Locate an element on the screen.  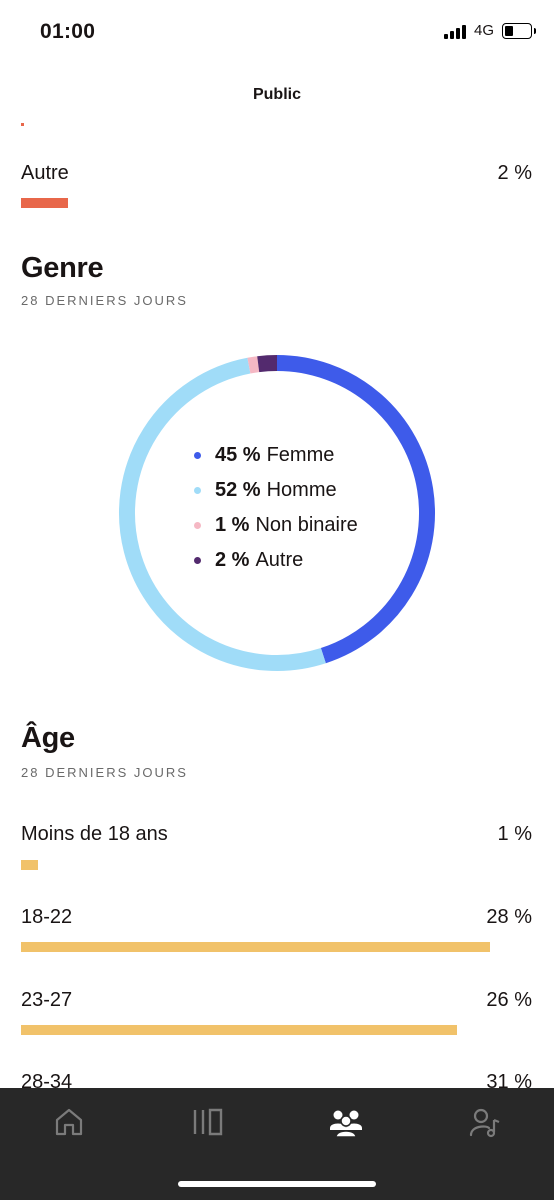
audience-icon is located at coordinates (346, 1124).